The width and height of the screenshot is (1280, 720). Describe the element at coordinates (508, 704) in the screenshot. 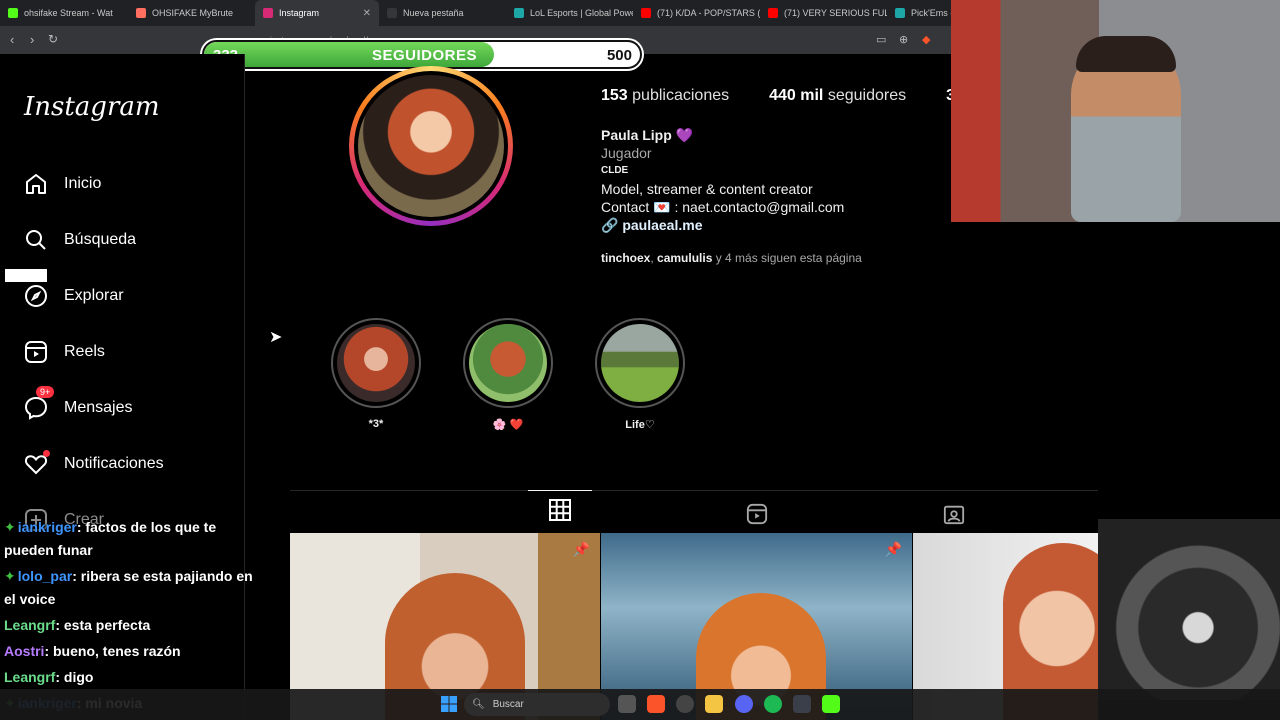

I see `taskbar-search-placeholder: Buscar` at that location.